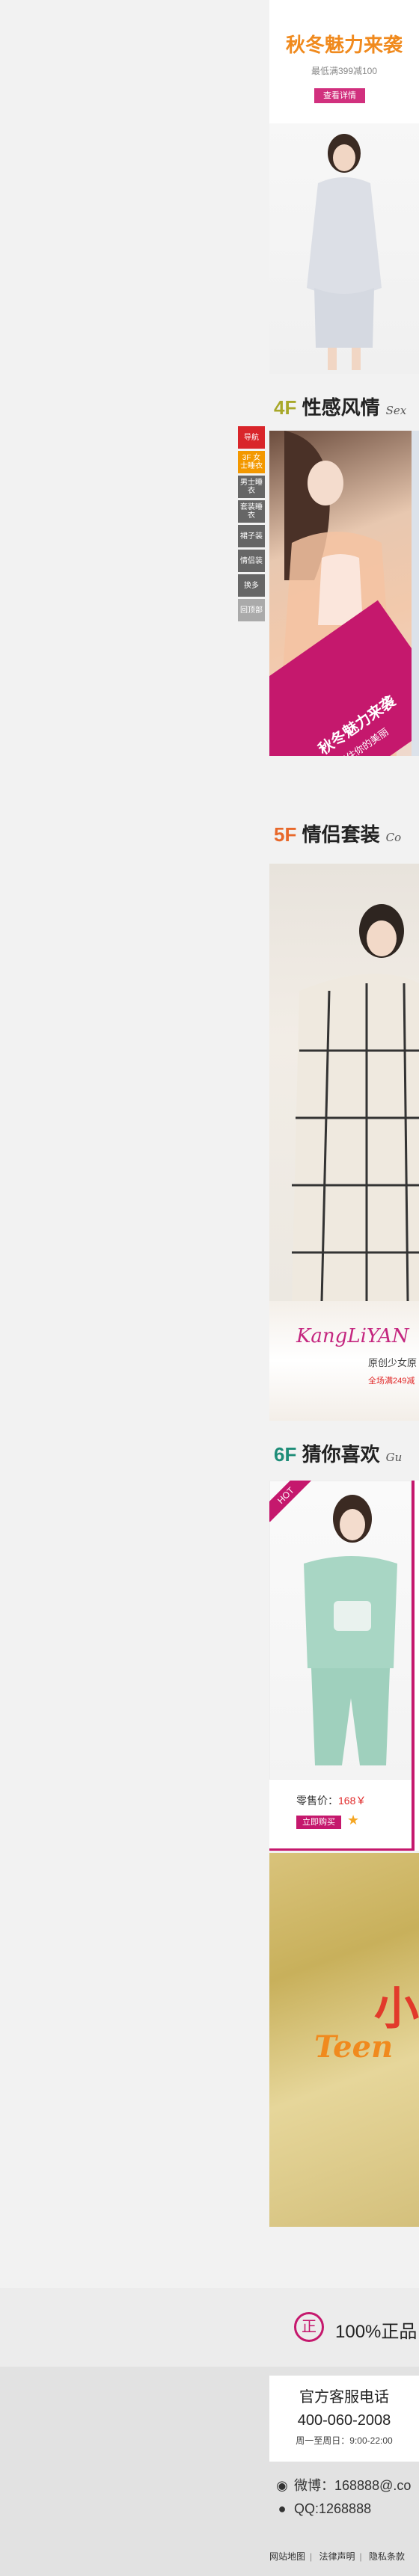 The height and width of the screenshot is (2576, 419). I want to click on product-image, so click(340, 1630).